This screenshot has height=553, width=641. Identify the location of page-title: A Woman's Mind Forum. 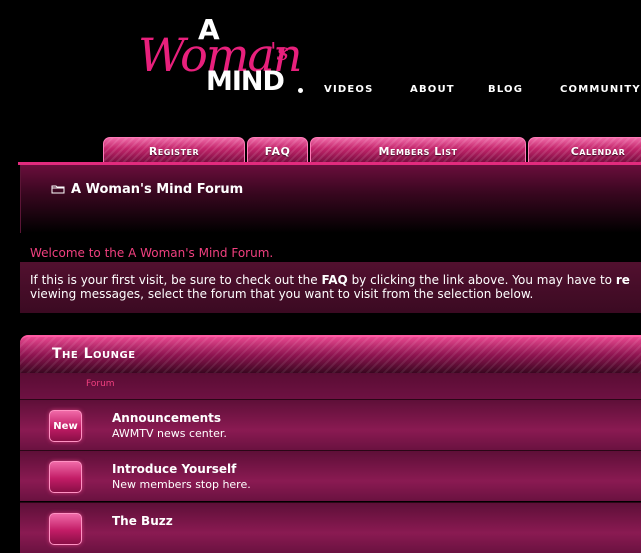
(157, 189).